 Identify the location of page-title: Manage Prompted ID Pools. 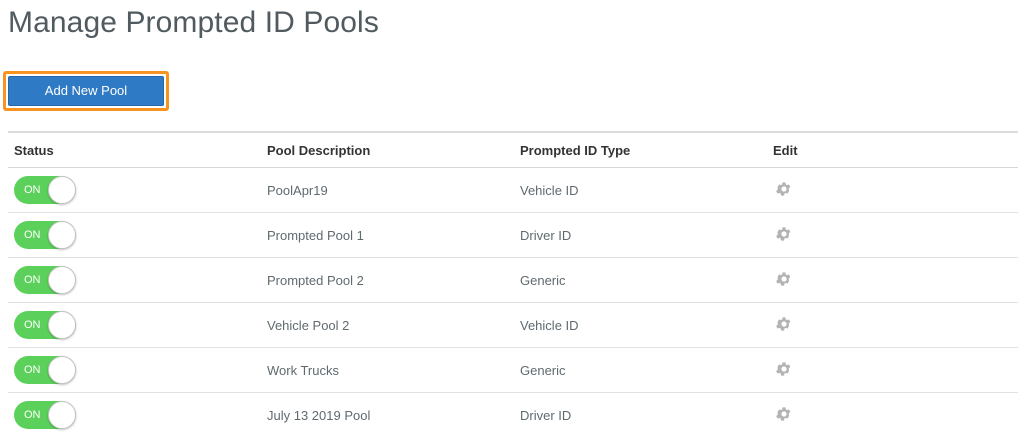
(193, 22).